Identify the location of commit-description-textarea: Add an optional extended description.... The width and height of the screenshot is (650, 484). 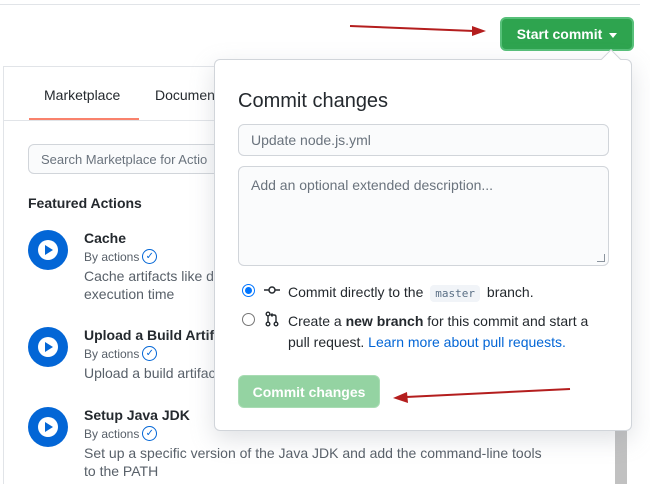
(423, 216).